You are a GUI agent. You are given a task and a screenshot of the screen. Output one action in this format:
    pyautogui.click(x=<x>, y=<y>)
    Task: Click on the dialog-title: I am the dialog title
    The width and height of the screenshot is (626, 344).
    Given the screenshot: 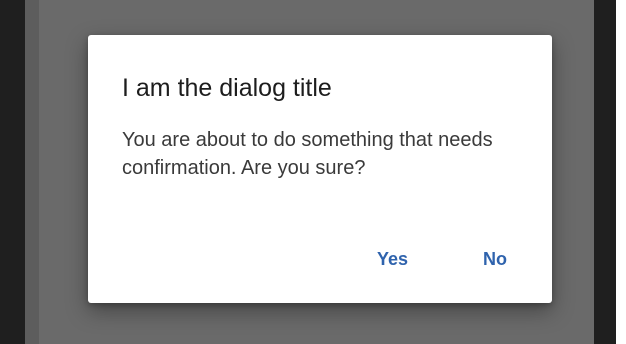 What is the action you would take?
    pyautogui.click(x=227, y=88)
    